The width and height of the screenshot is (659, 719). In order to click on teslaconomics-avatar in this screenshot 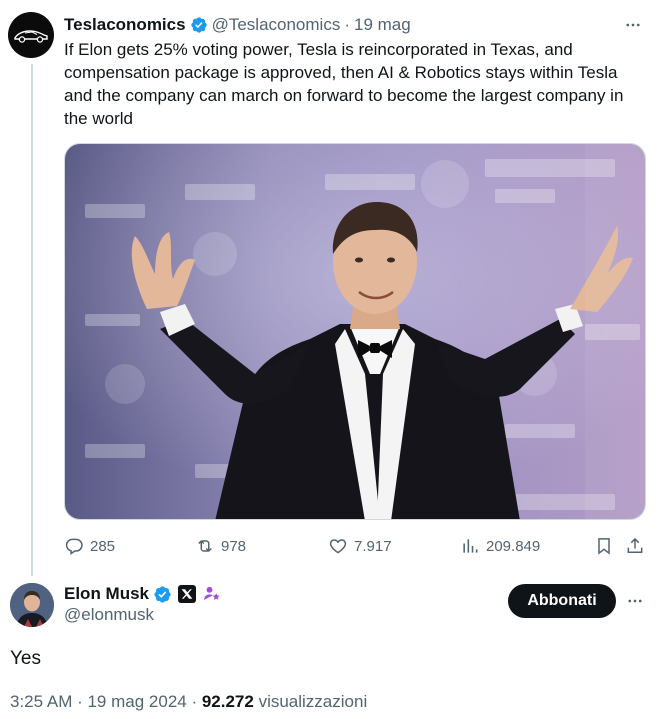, I will do `click(31, 35)`.